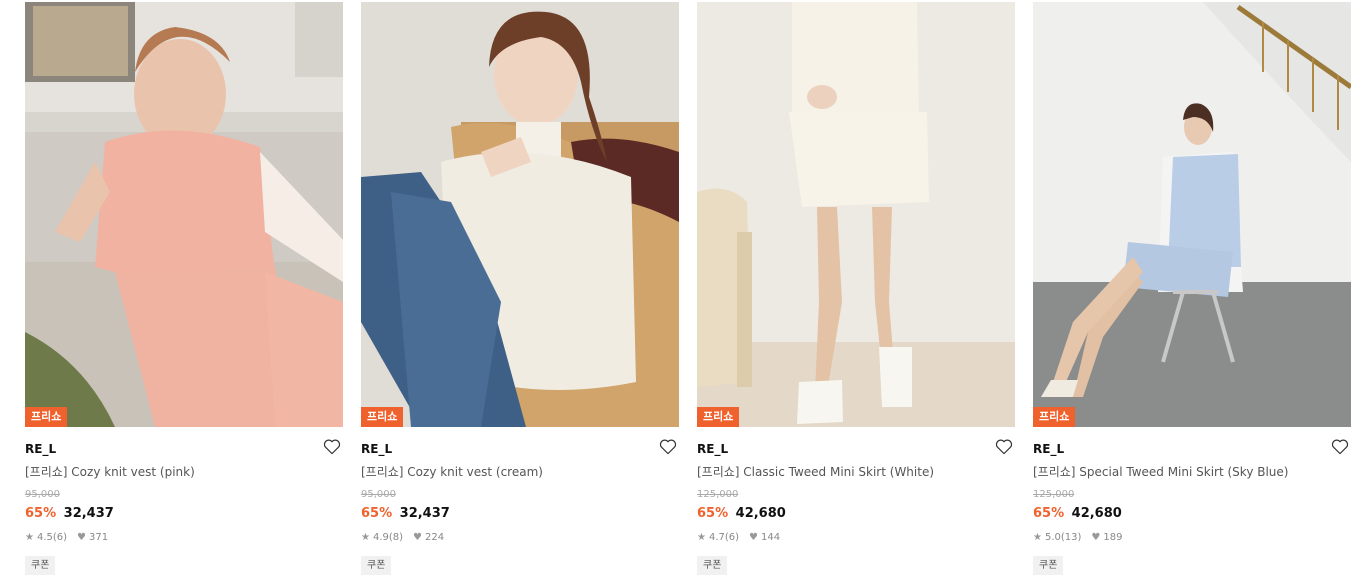 The height and width of the screenshot is (588, 1357). What do you see at coordinates (380, 537) in the screenshot?
I see `rating-value: 4.9` at bounding box center [380, 537].